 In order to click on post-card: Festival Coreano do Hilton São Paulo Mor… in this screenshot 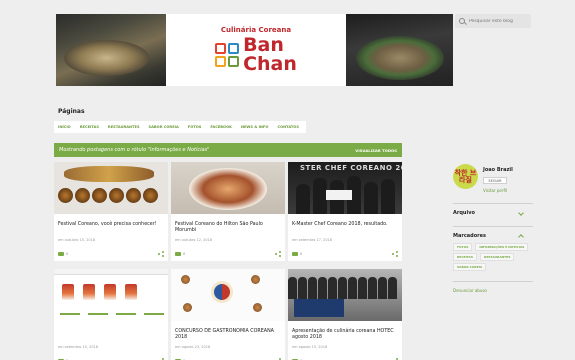, I will do `click(228, 211)`.